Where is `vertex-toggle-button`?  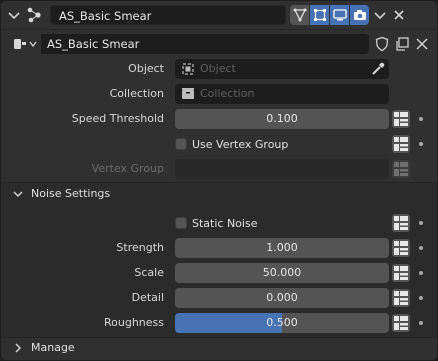 vertex-toggle-button is located at coordinates (299, 15).